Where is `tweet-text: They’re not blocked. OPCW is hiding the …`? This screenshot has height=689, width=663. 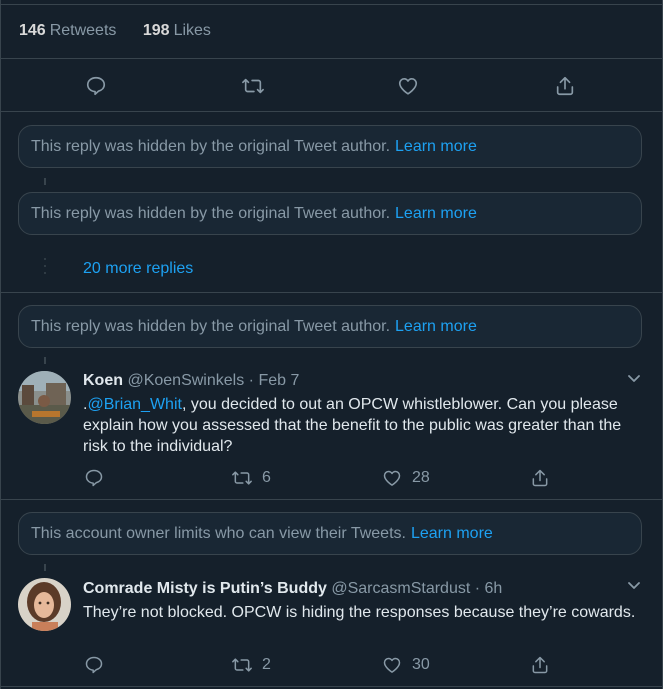 tweet-text: They’re not blocked. OPCW is hiding the … is located at coordinates (359, 612).